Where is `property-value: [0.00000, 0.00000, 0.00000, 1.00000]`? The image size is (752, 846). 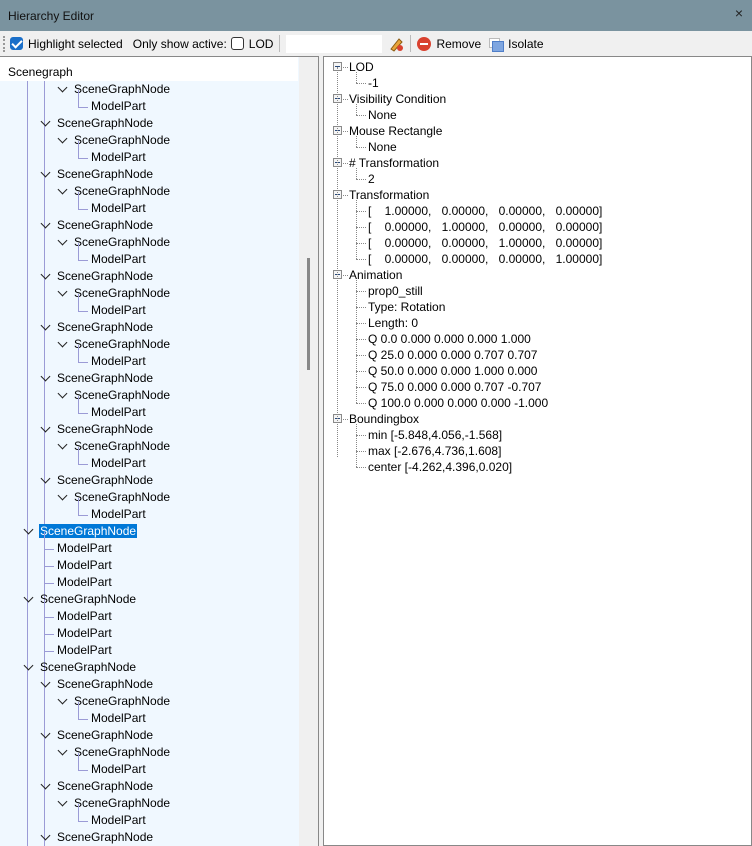 property-value: [0.00000, 0.00000, 0.00000, 1.00000] is located at coordinates (485, 259).